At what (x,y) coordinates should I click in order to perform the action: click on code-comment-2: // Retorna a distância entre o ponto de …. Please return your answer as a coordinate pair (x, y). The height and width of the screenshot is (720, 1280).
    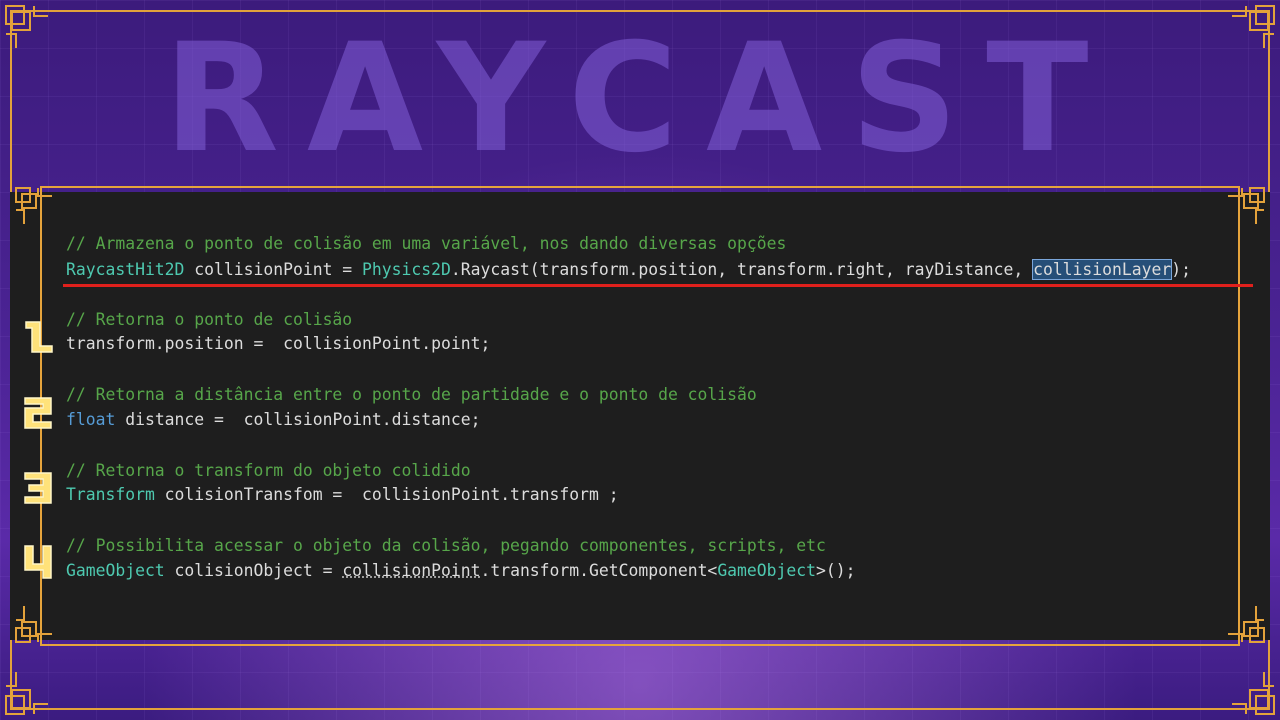
    Looking at the image, I should click on (411, 394).